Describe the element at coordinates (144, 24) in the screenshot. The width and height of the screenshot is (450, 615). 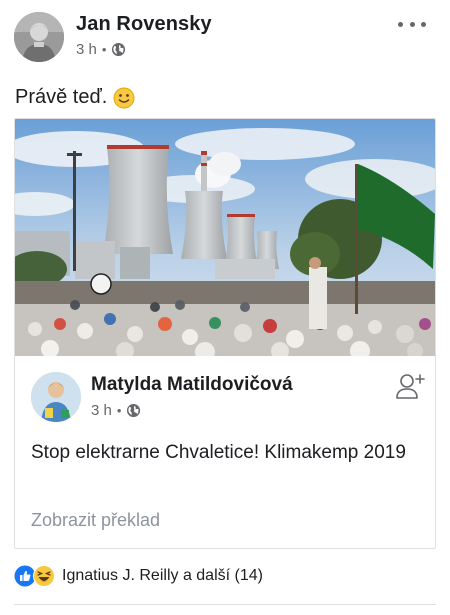
I see `author-name: Jan Rovensky` at that location.